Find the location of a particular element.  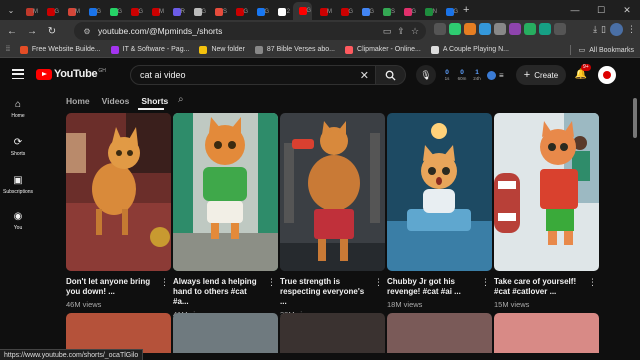

forward-icon: → is located at coordinates (32, 31).